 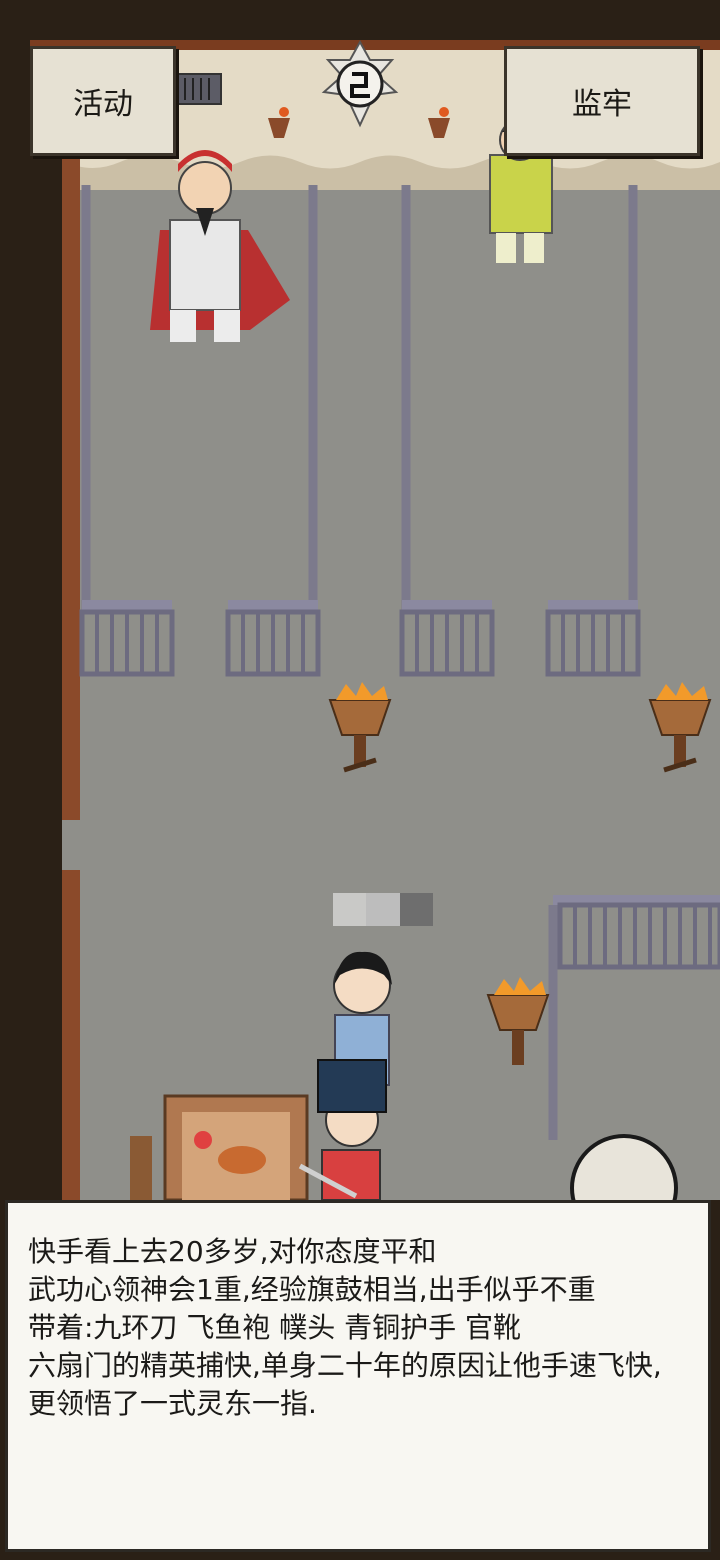 I want to click on left-pillar, so click(x=71, y=485).